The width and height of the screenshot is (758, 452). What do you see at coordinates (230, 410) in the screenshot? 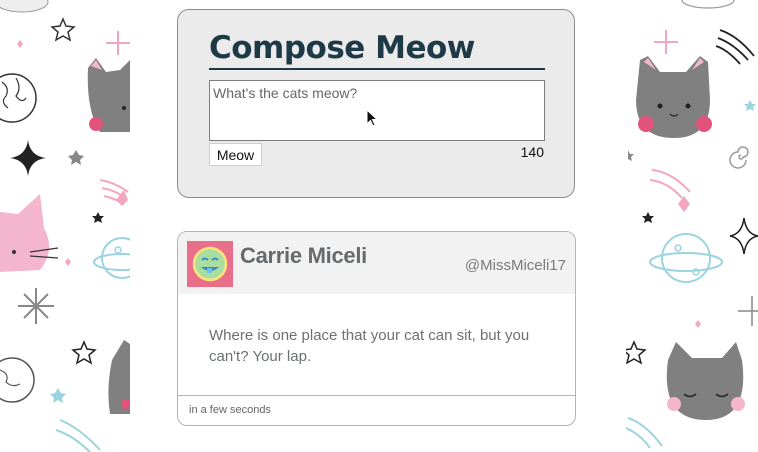
I see `post-timestamp: in a few seconds` at bounding box center [230, 410].